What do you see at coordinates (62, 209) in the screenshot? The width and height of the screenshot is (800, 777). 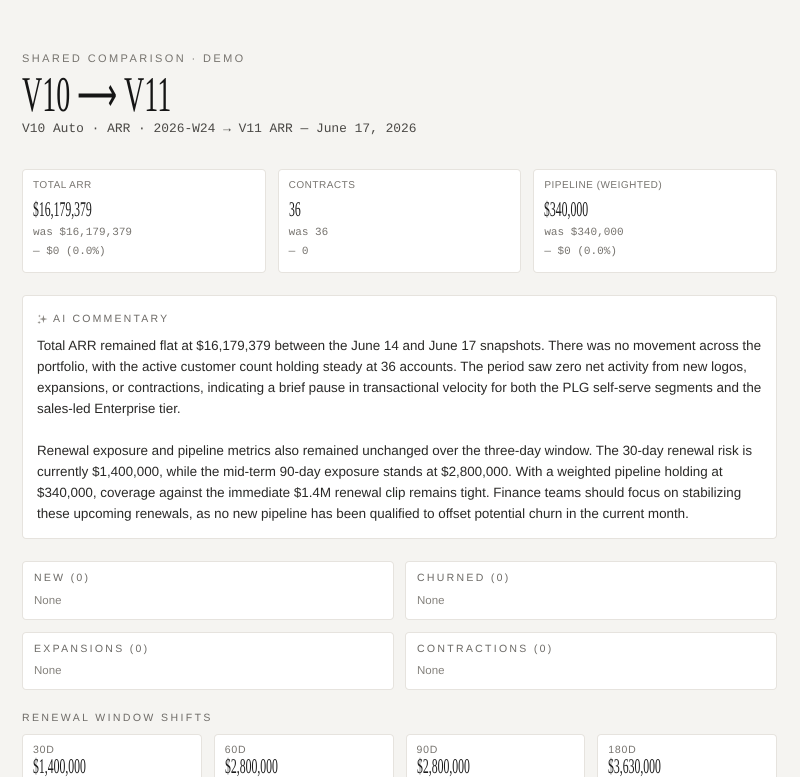 I see `metric-value: $16,179,379` at bounding box center [62, 209].